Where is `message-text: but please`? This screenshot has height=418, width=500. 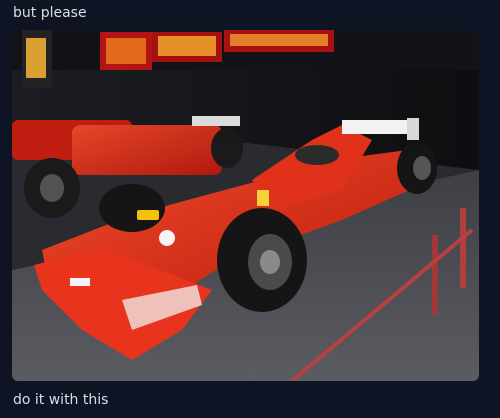
message-text: but please is located at coordinates (50, 13).